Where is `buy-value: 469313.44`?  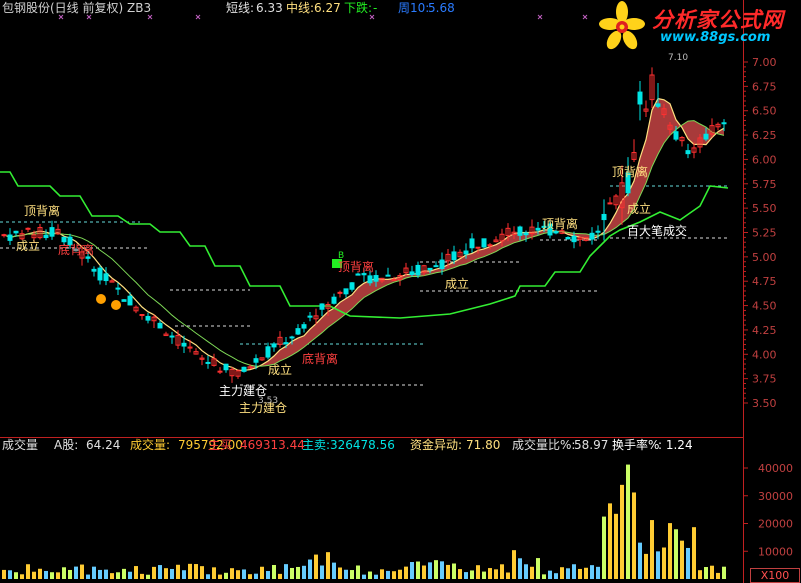
buy-value: 469313.44 is located at coordinates (272, 445).